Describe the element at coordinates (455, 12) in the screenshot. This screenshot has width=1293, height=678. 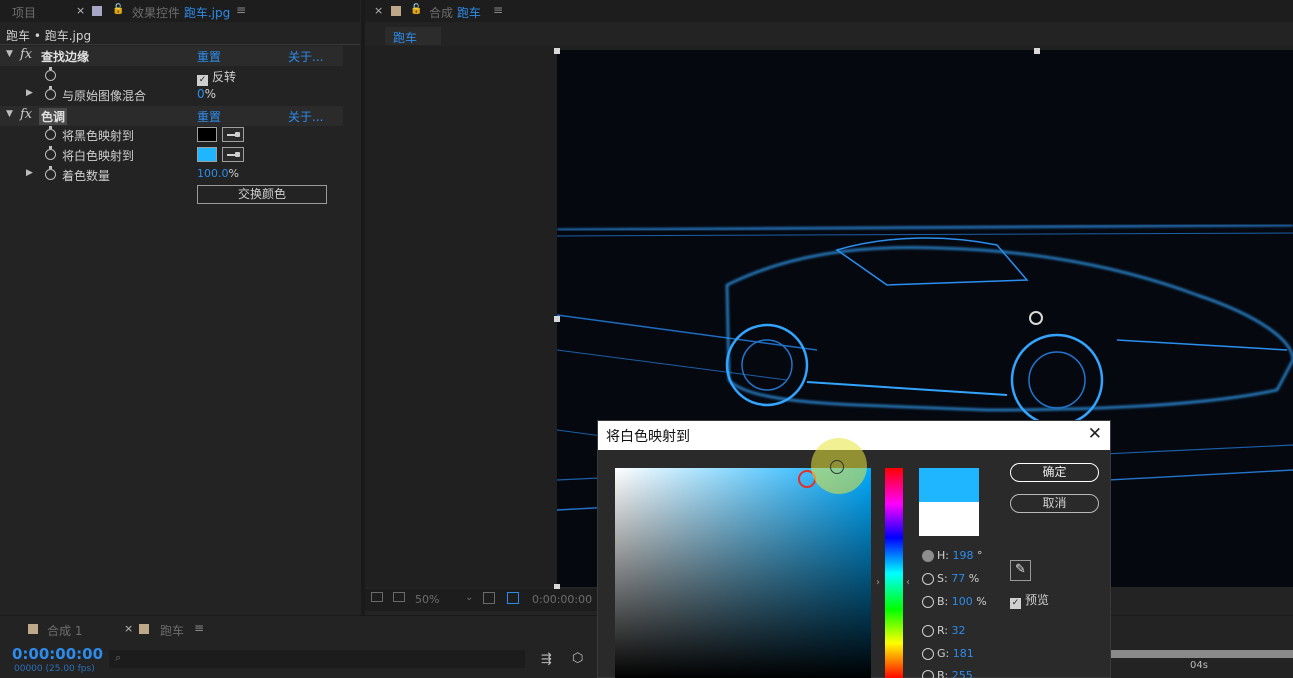
I see `tab-composition: 合成 跑车` at that location.